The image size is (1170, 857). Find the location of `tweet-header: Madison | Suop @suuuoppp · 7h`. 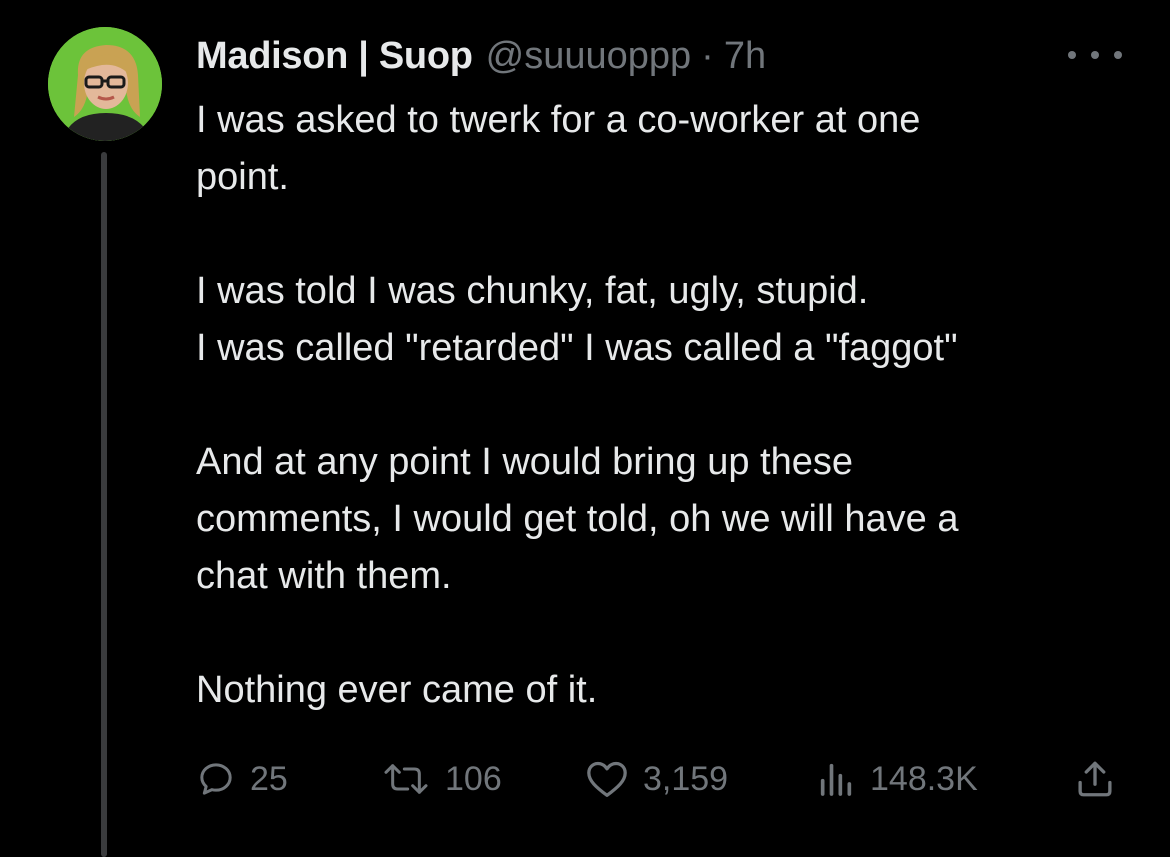

tweet-header: Madison | Suop @suuuoppp · 7h is located at coordinates (481, 56).